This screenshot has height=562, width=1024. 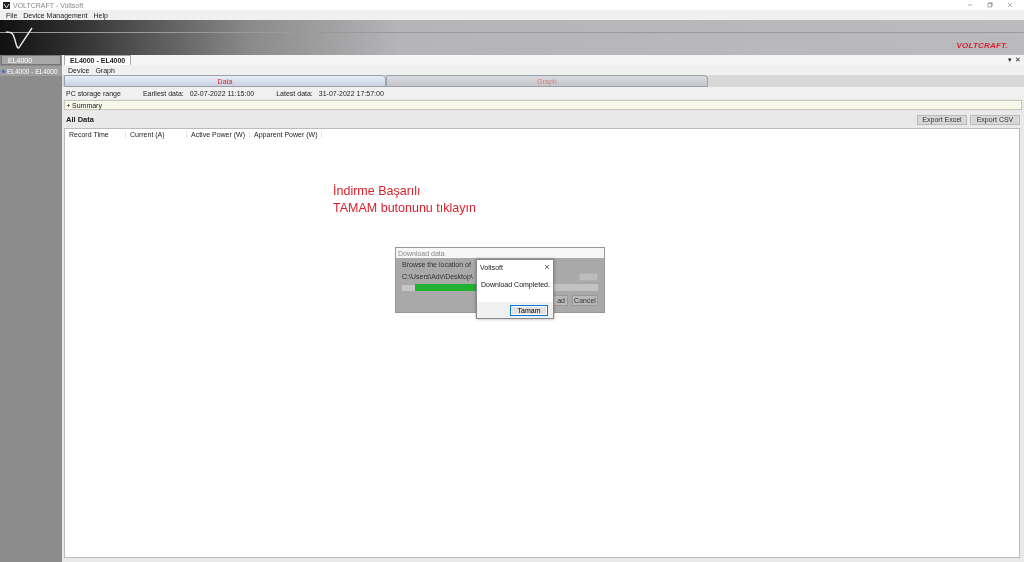 What do you see at coordinates (970, 5) in the screenshot?
I see `minimize-icon` at bounding box center [970, 5].